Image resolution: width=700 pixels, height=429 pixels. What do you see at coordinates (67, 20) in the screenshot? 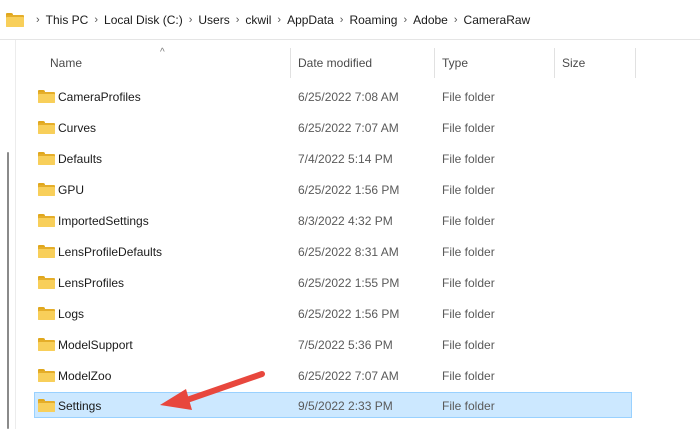
I see `breadcrumb-item: This PC` at bounding box center [67, 20].